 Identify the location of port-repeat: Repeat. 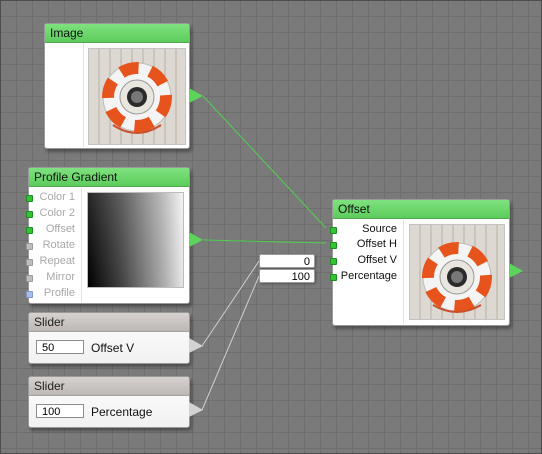
(52, 261).